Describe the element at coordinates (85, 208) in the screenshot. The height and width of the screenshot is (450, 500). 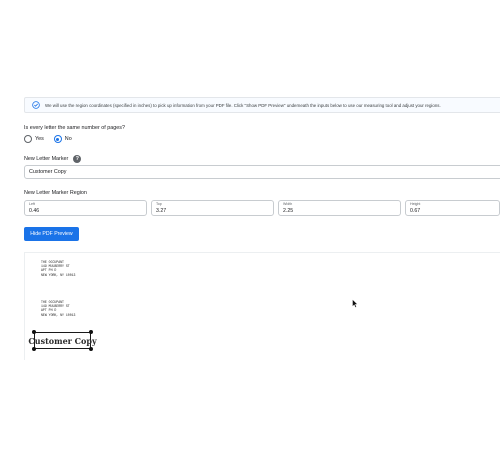
I see `left-field: Left 0.46` at that location.